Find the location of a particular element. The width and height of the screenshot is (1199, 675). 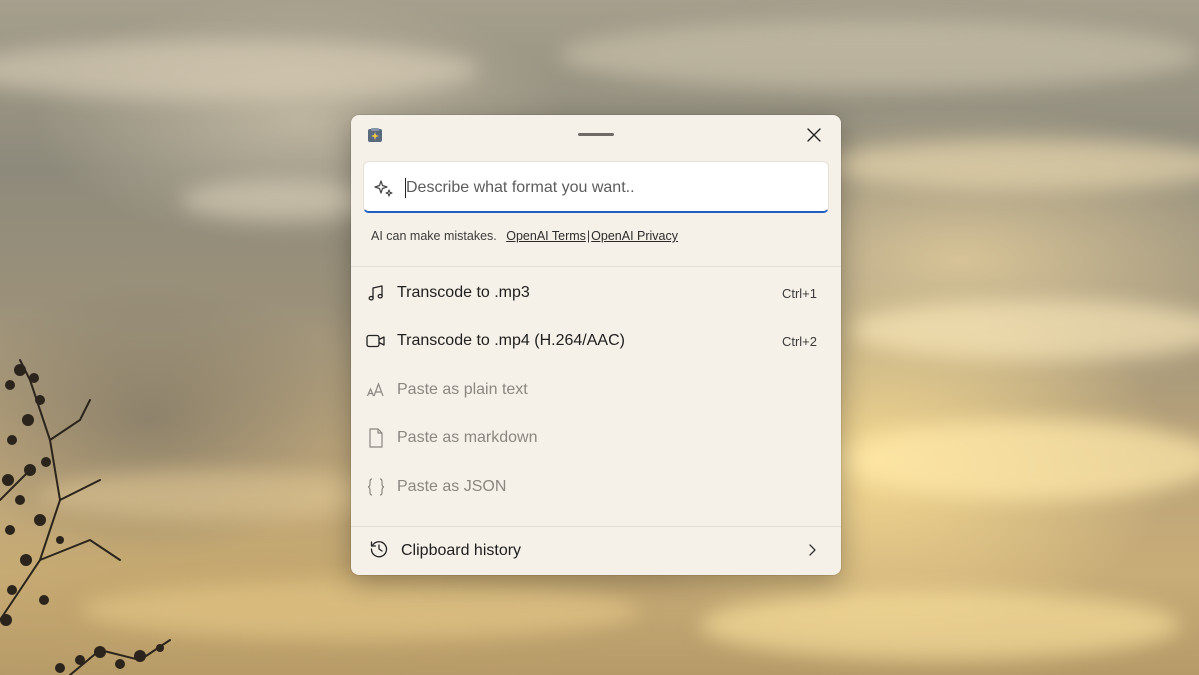

action-paste-json: Paste as JSON is located at coordinates (596, 487).